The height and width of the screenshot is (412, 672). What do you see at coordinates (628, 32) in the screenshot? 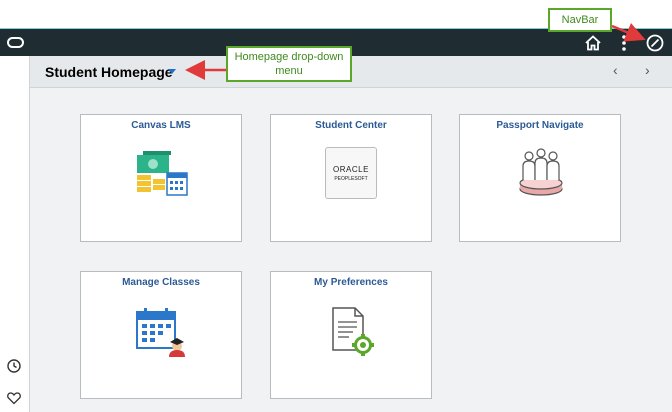
I see `navbar-arrow` at bounding box center [628, 32].